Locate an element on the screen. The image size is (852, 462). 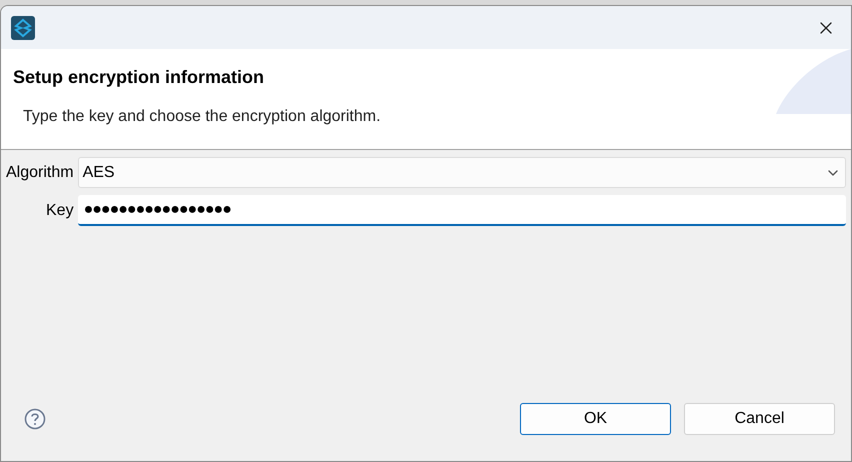
key-field: ●●●●●●●●●●●●●●●●● is located at coordinates (462, 210).